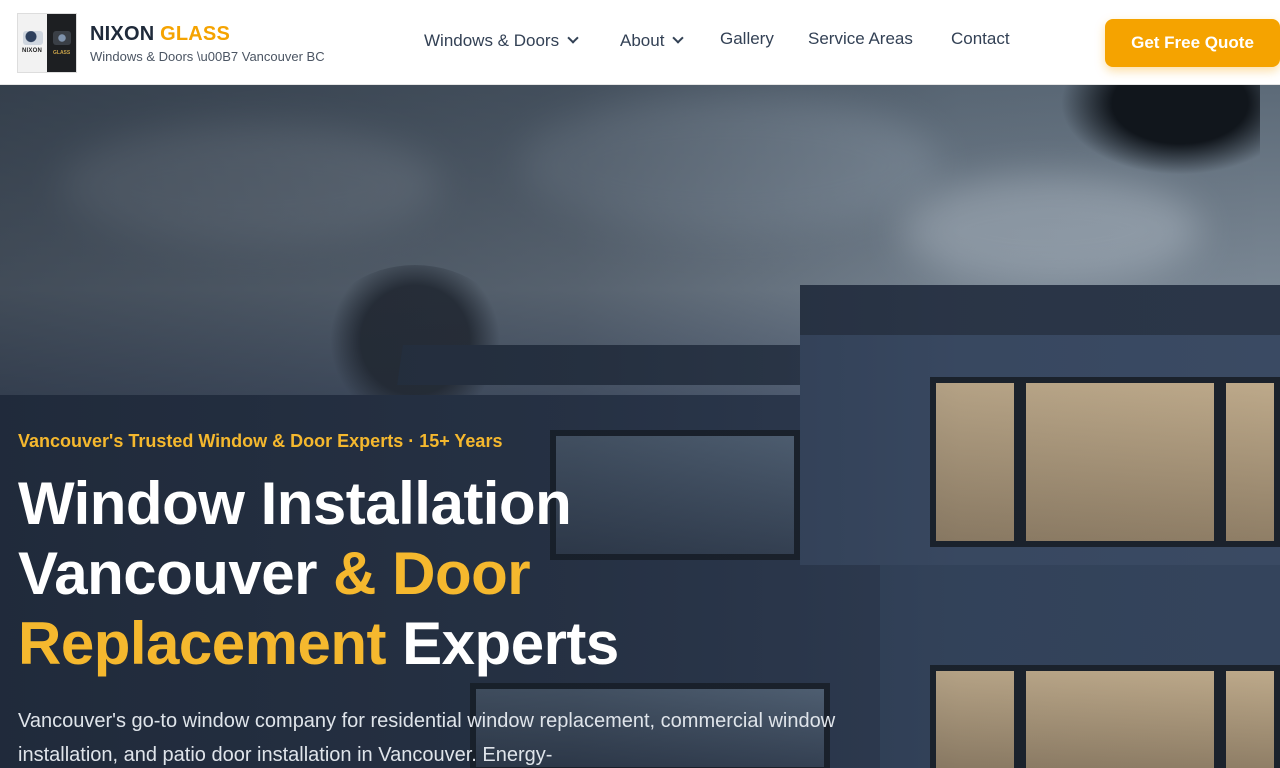 This screenshot has height=768, width=1280. What do you see at coordinates (492, 40) in the screenshot?
I see `nav-label: Windows & Doors` at bounding box center [492, 40].